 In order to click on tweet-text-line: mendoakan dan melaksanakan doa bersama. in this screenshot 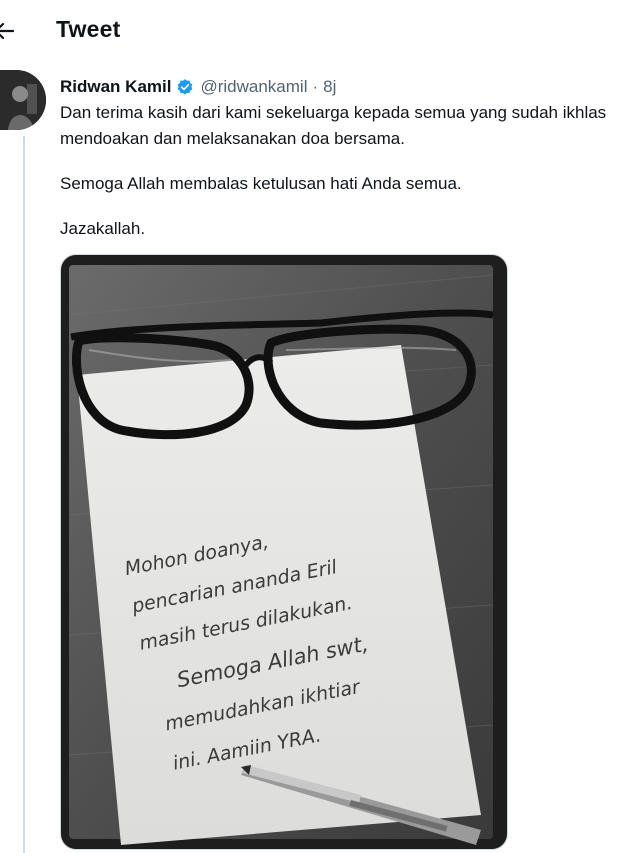, I will do `click(232, 138)`.